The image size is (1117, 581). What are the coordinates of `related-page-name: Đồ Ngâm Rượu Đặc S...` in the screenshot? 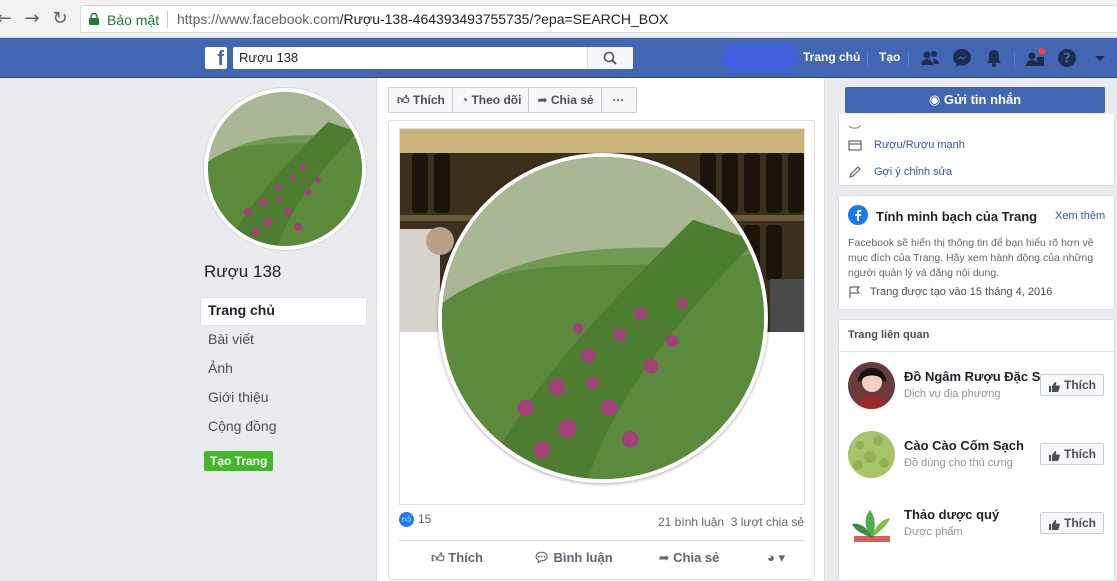 It's located at (977, 376).